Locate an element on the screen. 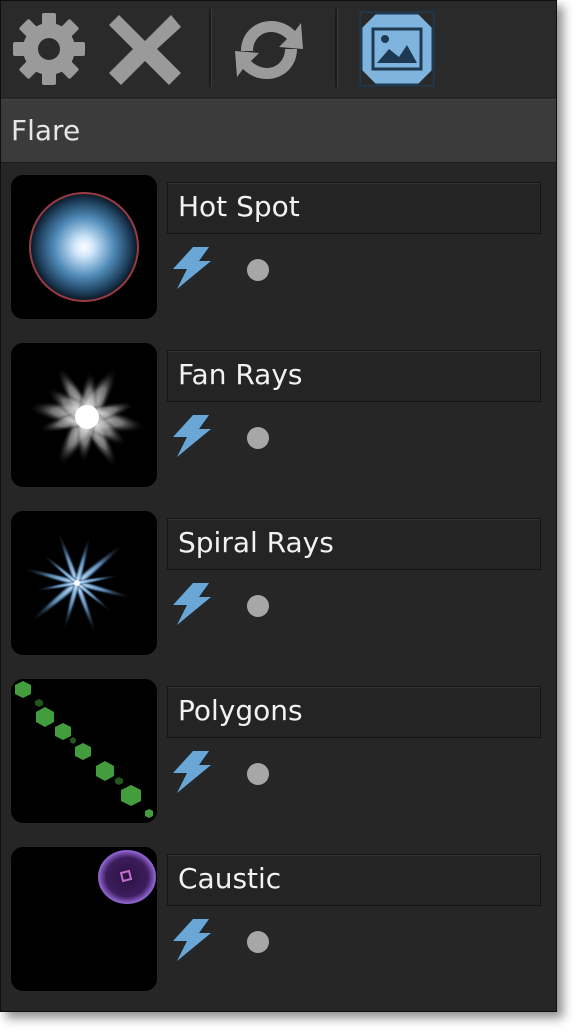 The height and width of the screenshot is (1032, 578). settings-button is located at coordinates (49, 49).